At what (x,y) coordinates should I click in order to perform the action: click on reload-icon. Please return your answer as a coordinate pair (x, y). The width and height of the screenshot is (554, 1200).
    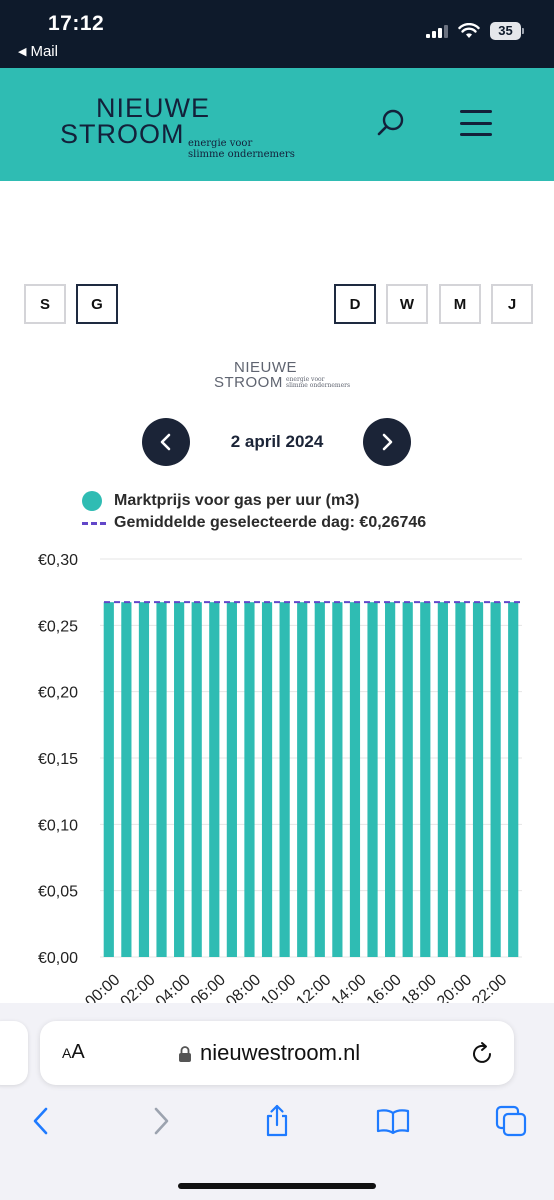
    Looking at the image, I should click on (482, 1053).